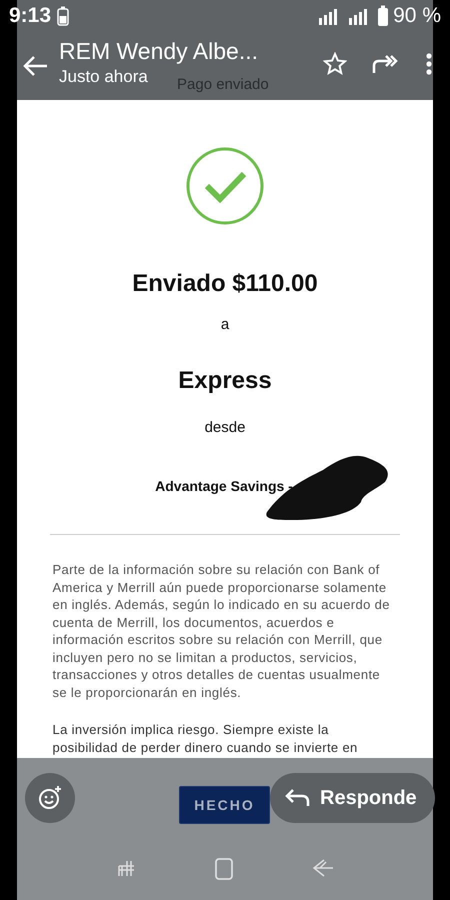 This screenshot has width=450, height=900. What do you see at coordinates (225, 284) in the screenshot?
I see `amount-sent: Enviado $110.00` at bounding box center [225, 284].